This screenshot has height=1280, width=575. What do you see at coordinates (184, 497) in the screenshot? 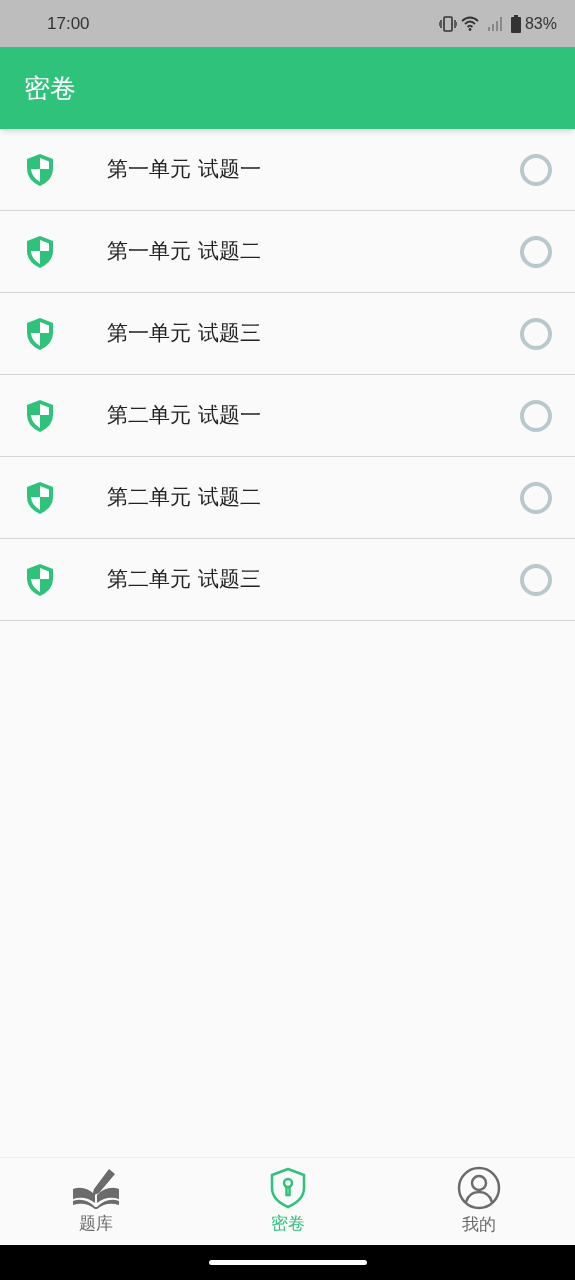
I see `paper-title: 第二单元 试题二` at bounding box center [184, 497].